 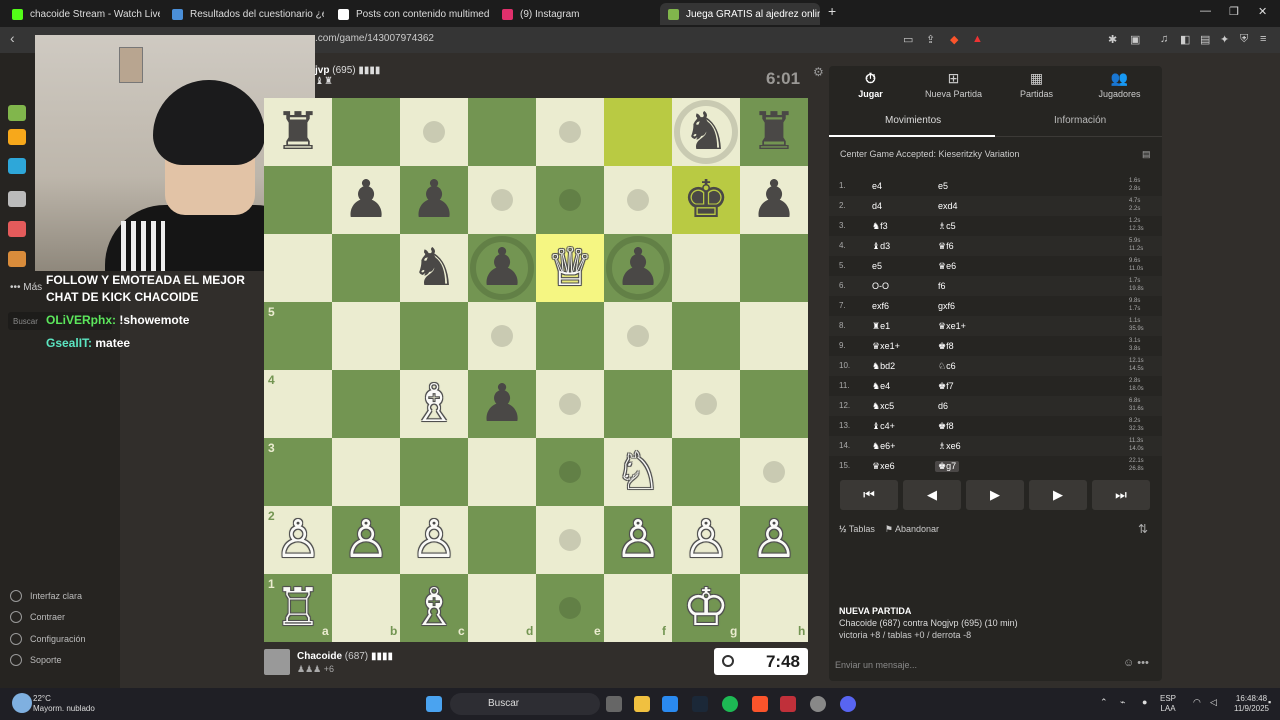 I want to click on news-icon, so click(x=17, y=229).